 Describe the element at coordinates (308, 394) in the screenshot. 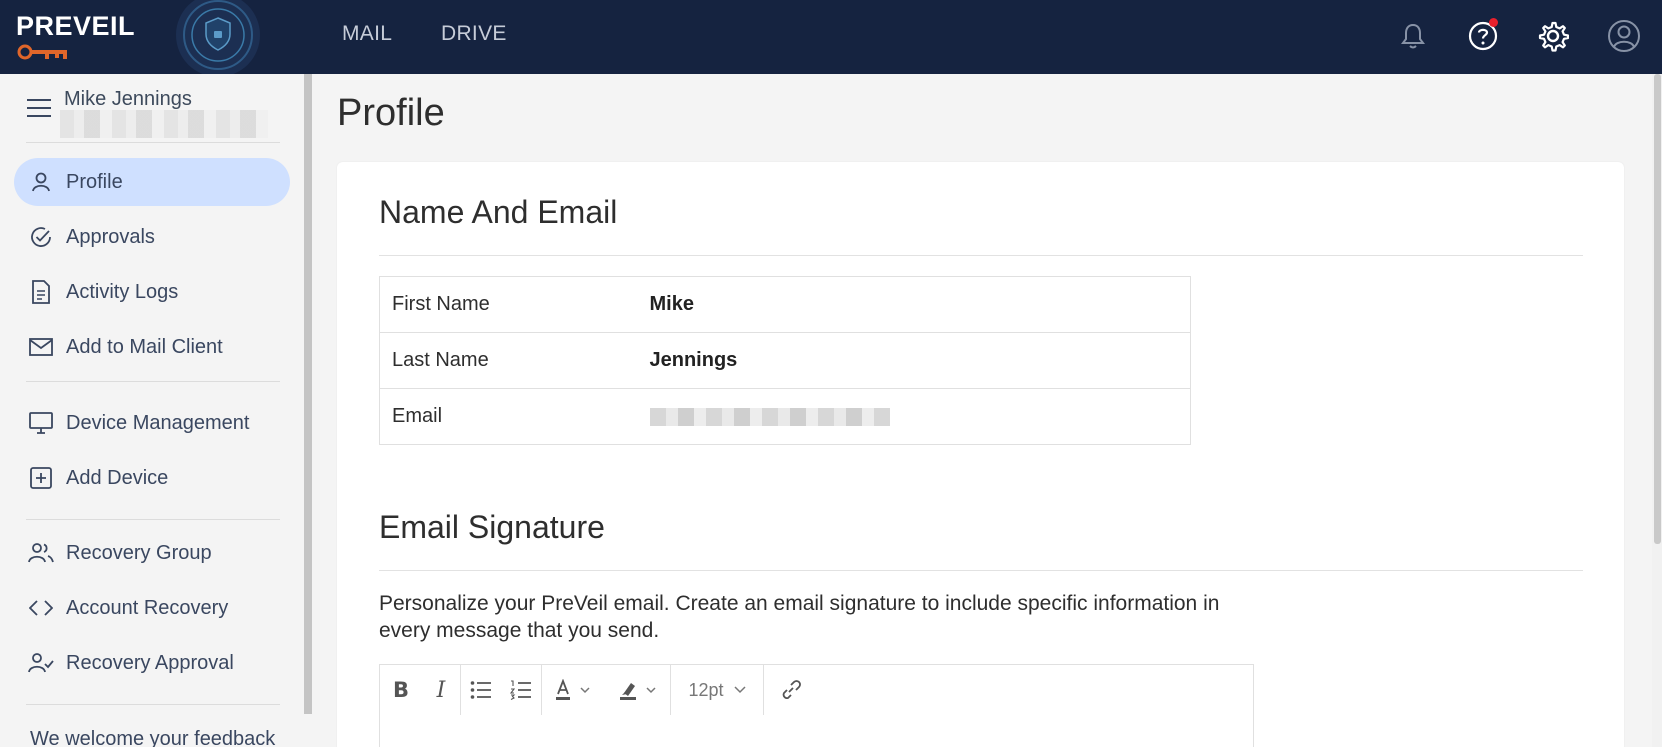

I see `sidebar-scrollbar` at that location.